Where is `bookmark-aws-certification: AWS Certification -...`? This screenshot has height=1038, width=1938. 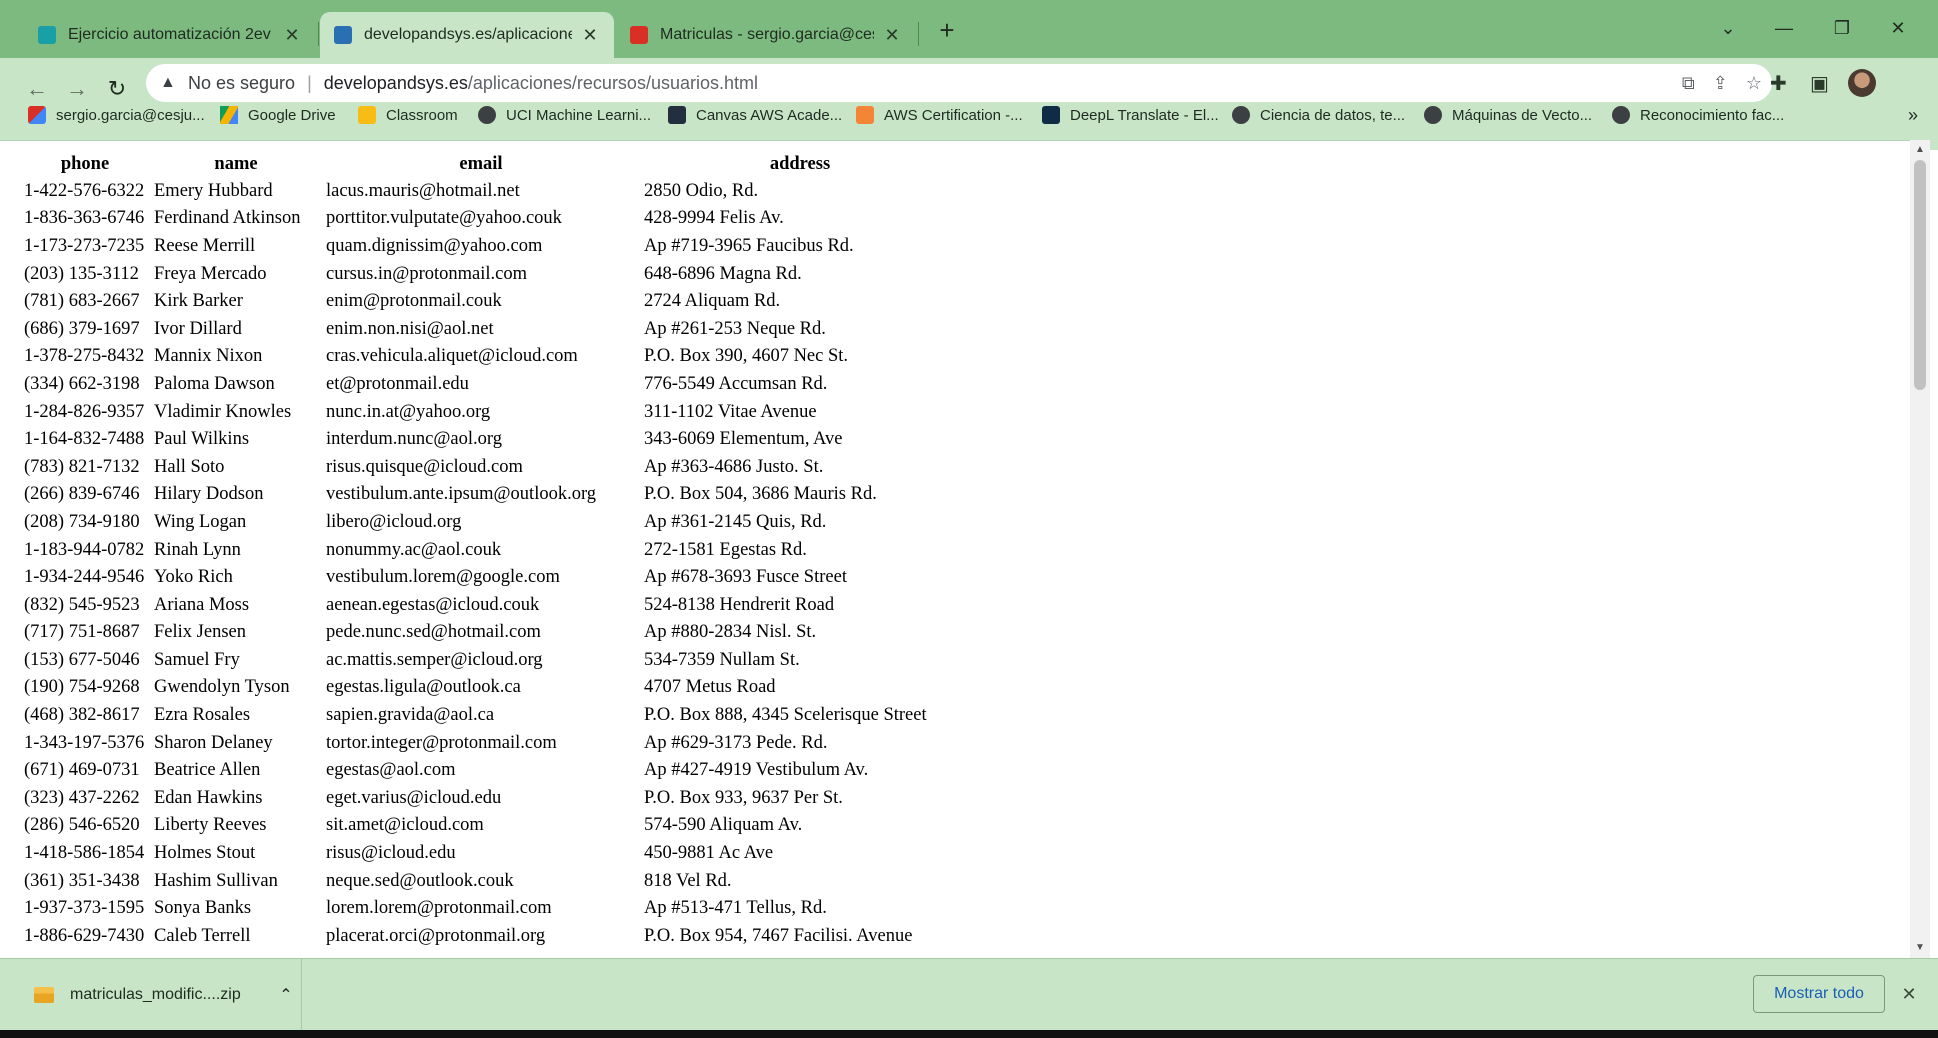
bookmark-aws-certification: AWS Certification -... is located at coordinates (939, 115).